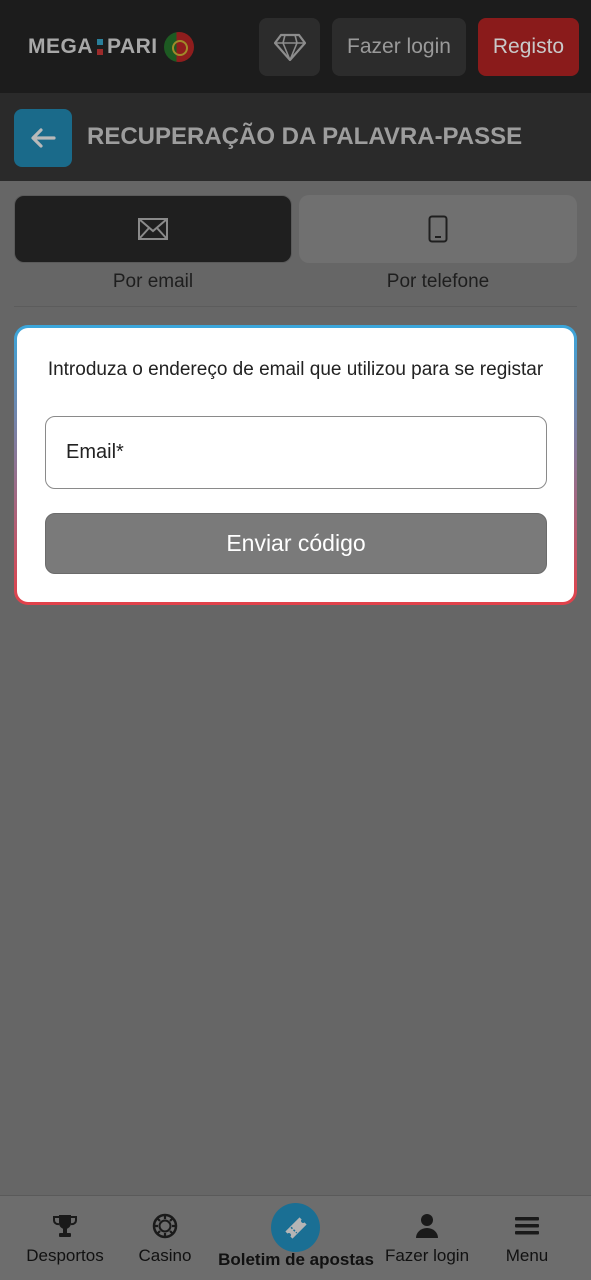 This screenshot has height=1280, width=591. Describe the element at coordinates (528, 47) in the screenshot. I see `header-register-button: Registo` at that location.